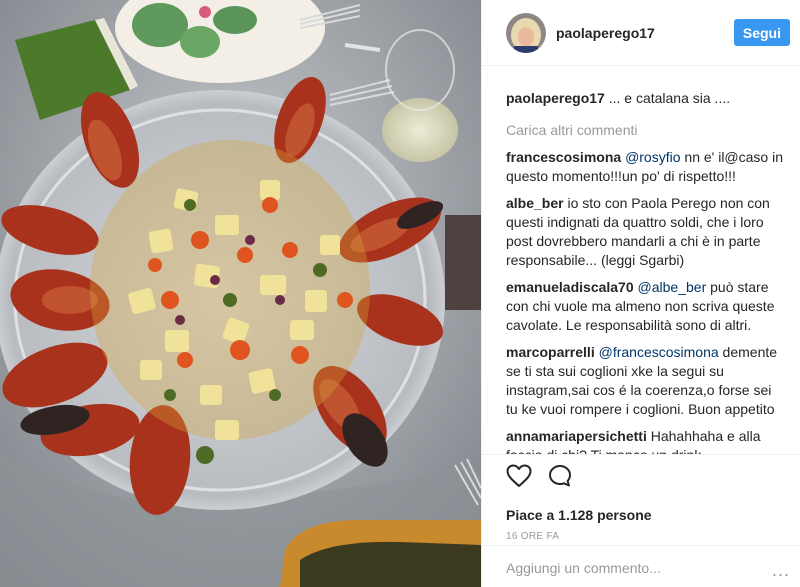 Image resolution: width=800 pixels, height=587 pixels. What do you see at coordinates (563, 157) in the screenshot?
I see `comment-username: francescosimona` at bounding box center [563, 157].